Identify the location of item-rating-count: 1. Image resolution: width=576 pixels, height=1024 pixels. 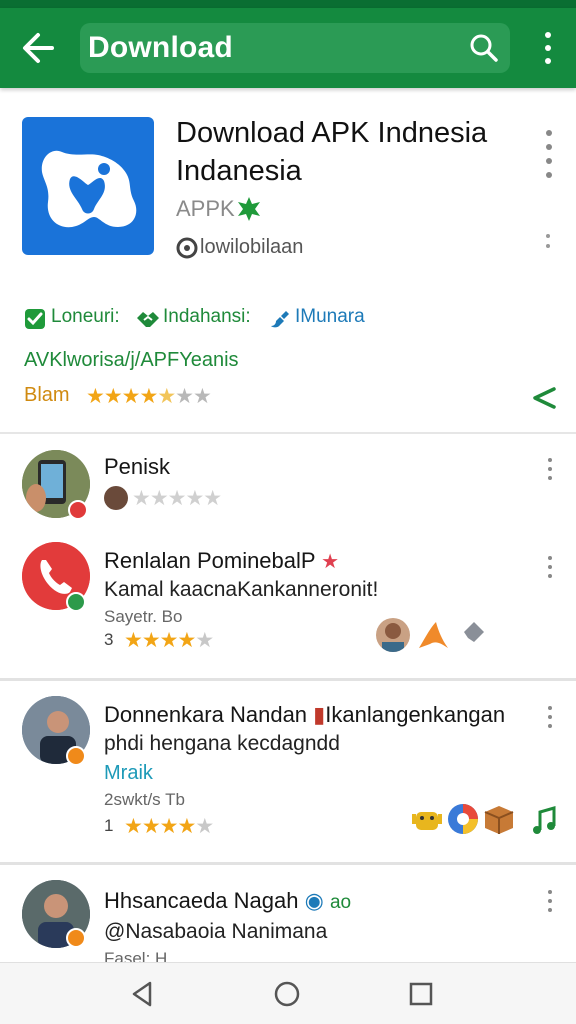
(109, 825).